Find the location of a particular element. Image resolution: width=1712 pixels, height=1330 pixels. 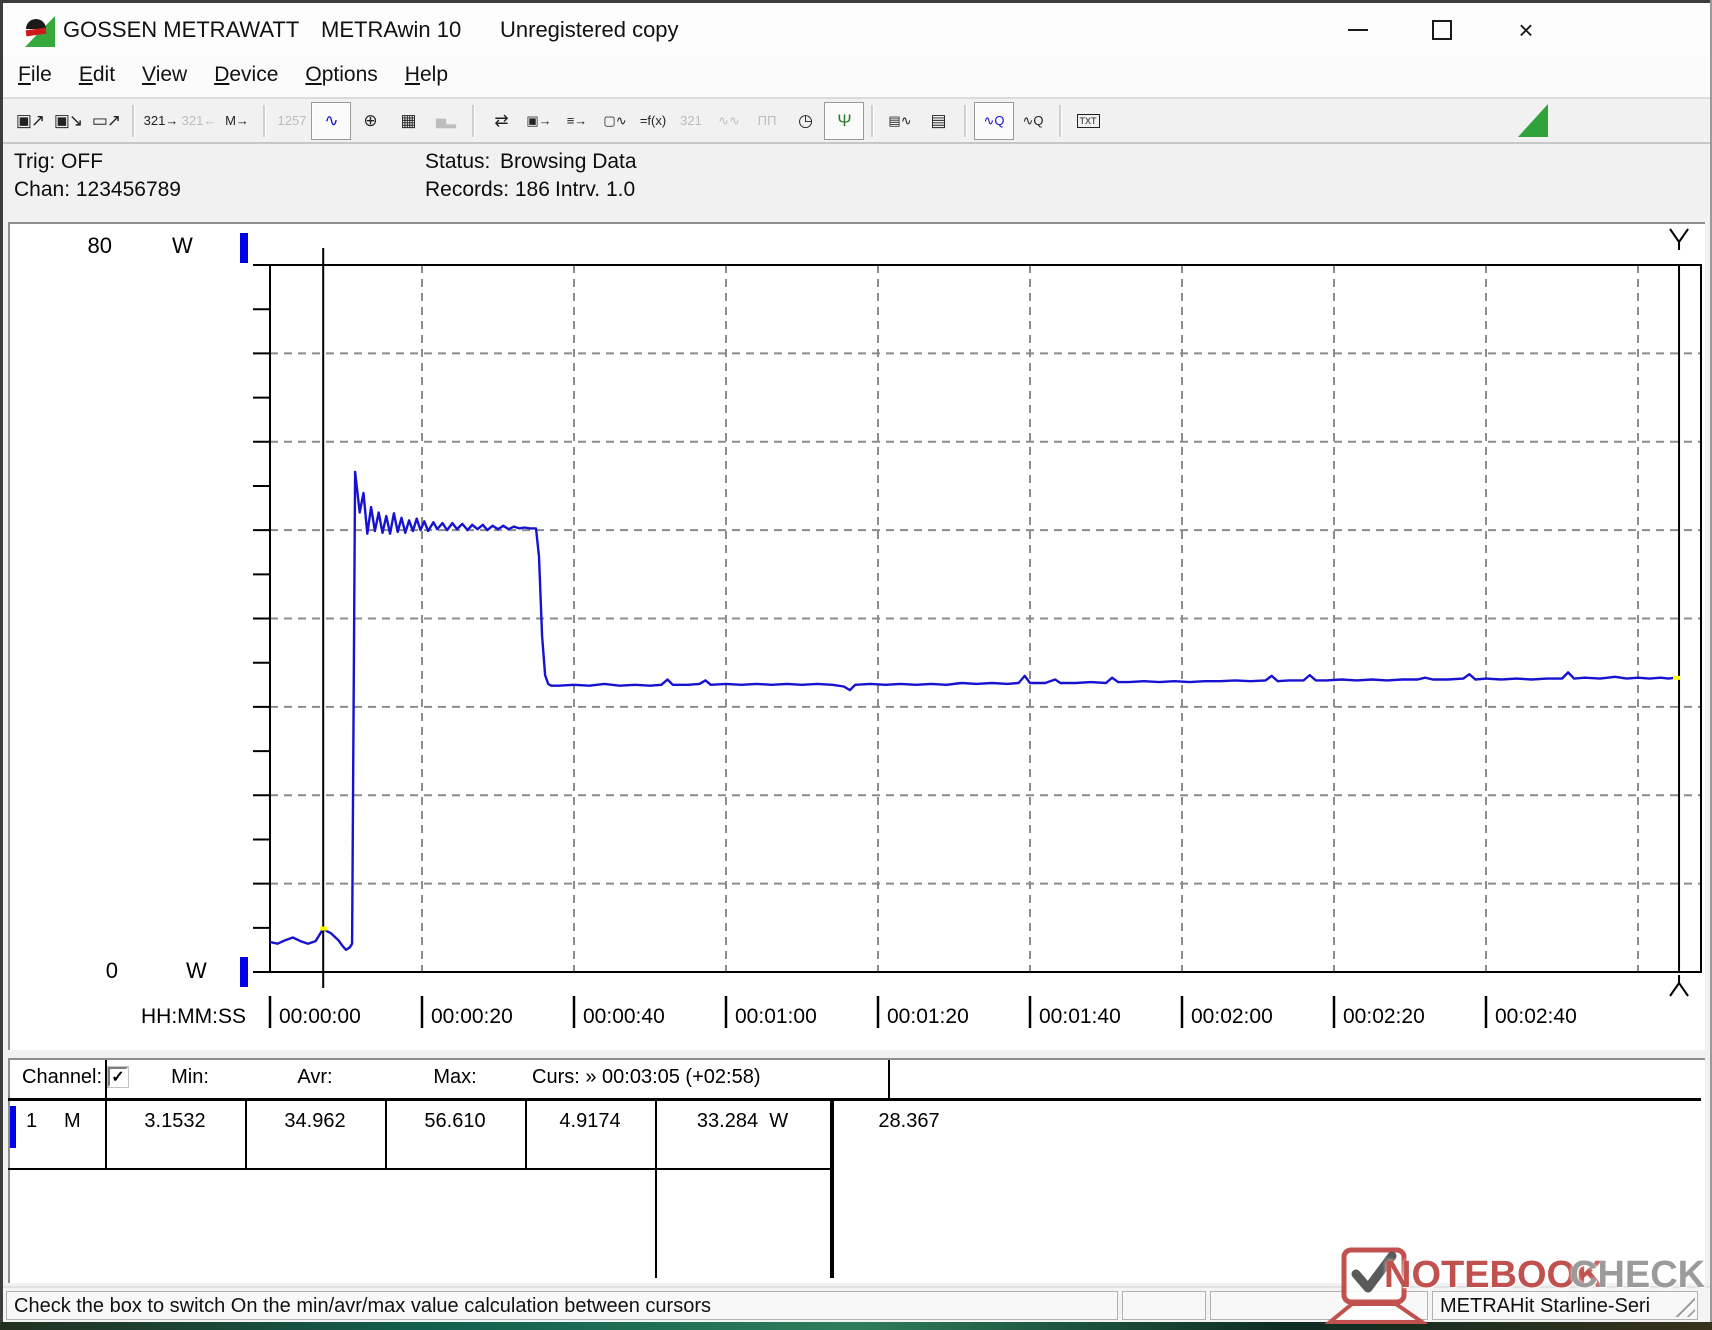

title-app-name: METRAwin 10 is located at coordinates (391, 29).